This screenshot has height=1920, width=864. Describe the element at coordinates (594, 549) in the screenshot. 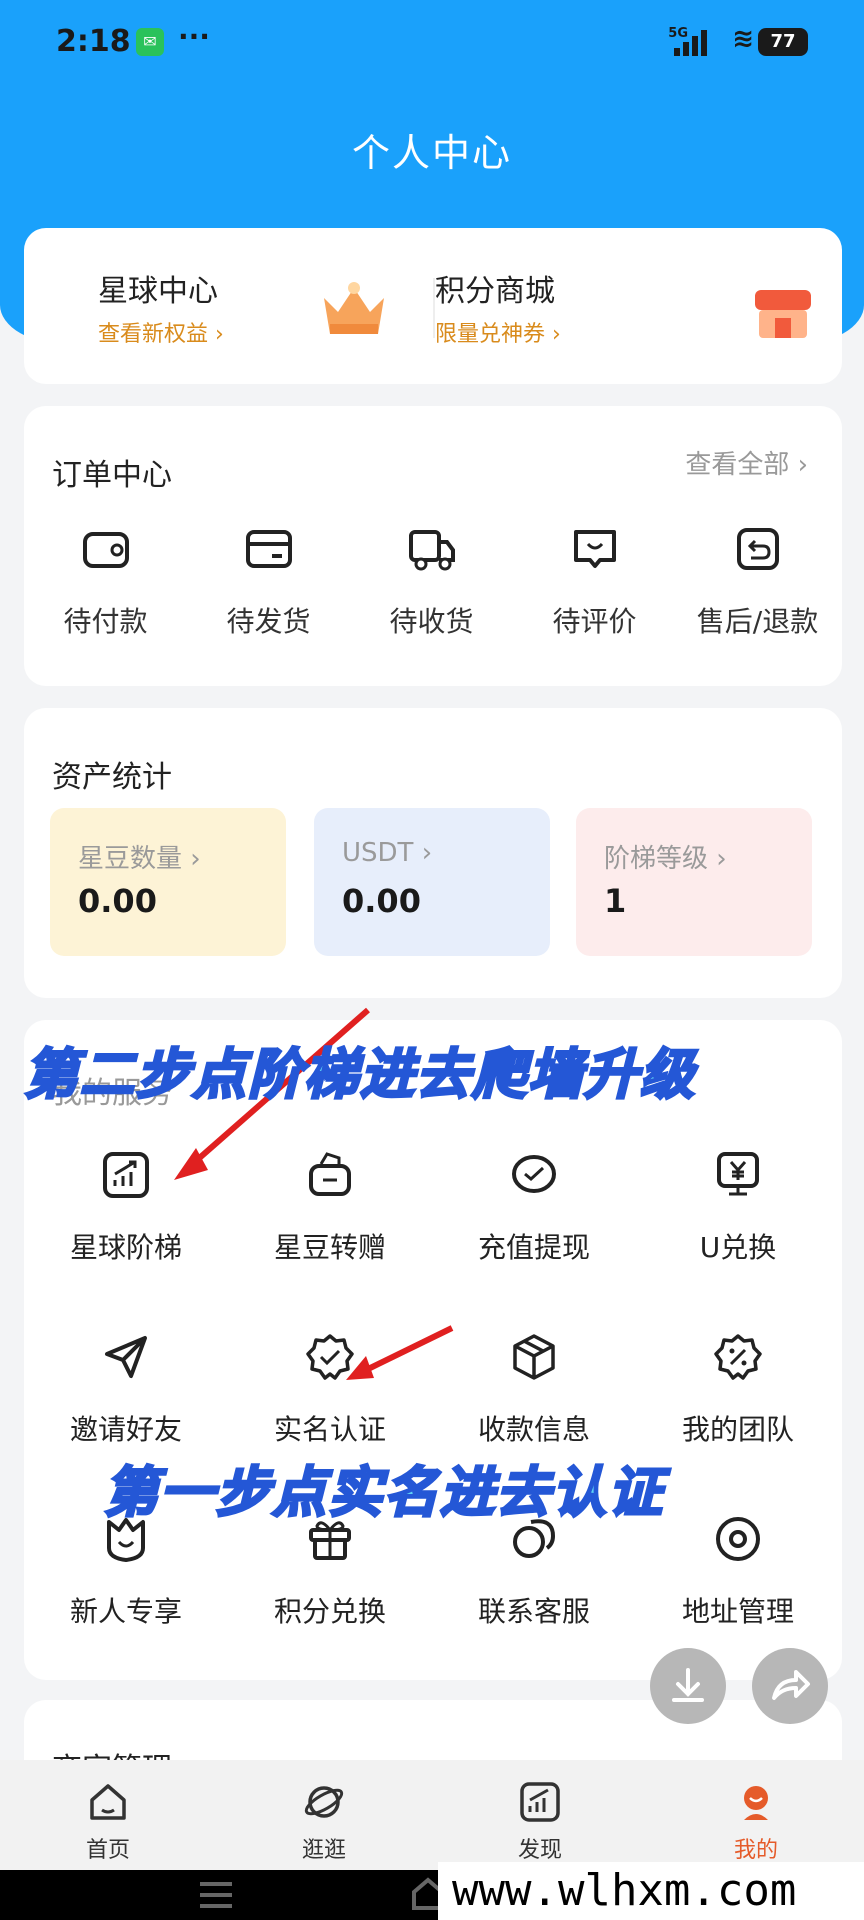

I see `comment-icon` at that location.